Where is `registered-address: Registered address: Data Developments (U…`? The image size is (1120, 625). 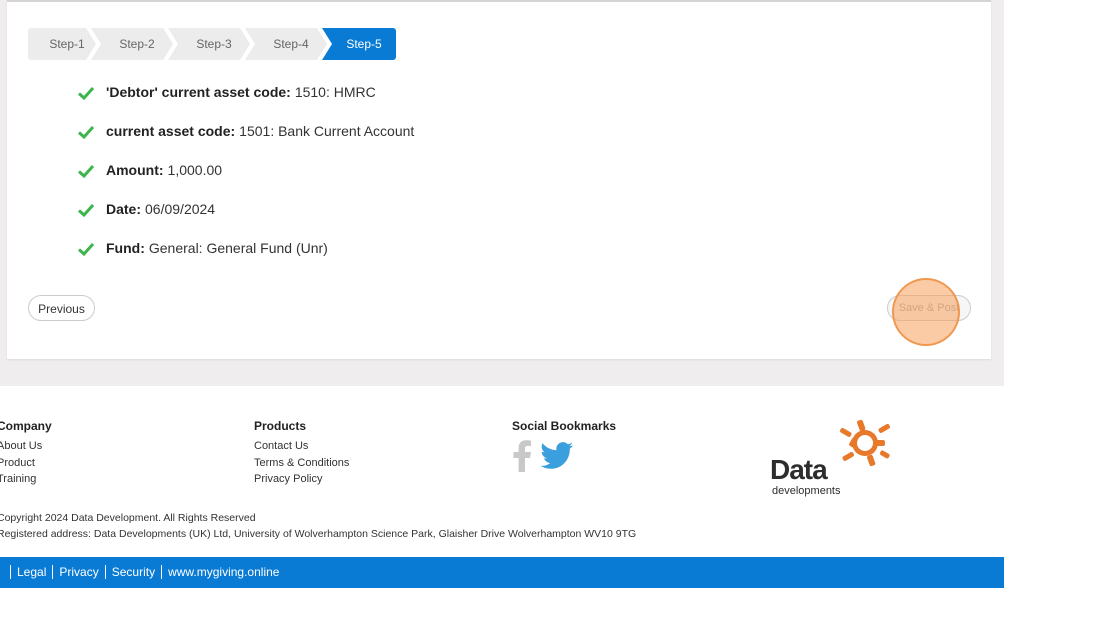
registered-address: Registered address: Data Developments (U… is located at coordinates (318, 534).